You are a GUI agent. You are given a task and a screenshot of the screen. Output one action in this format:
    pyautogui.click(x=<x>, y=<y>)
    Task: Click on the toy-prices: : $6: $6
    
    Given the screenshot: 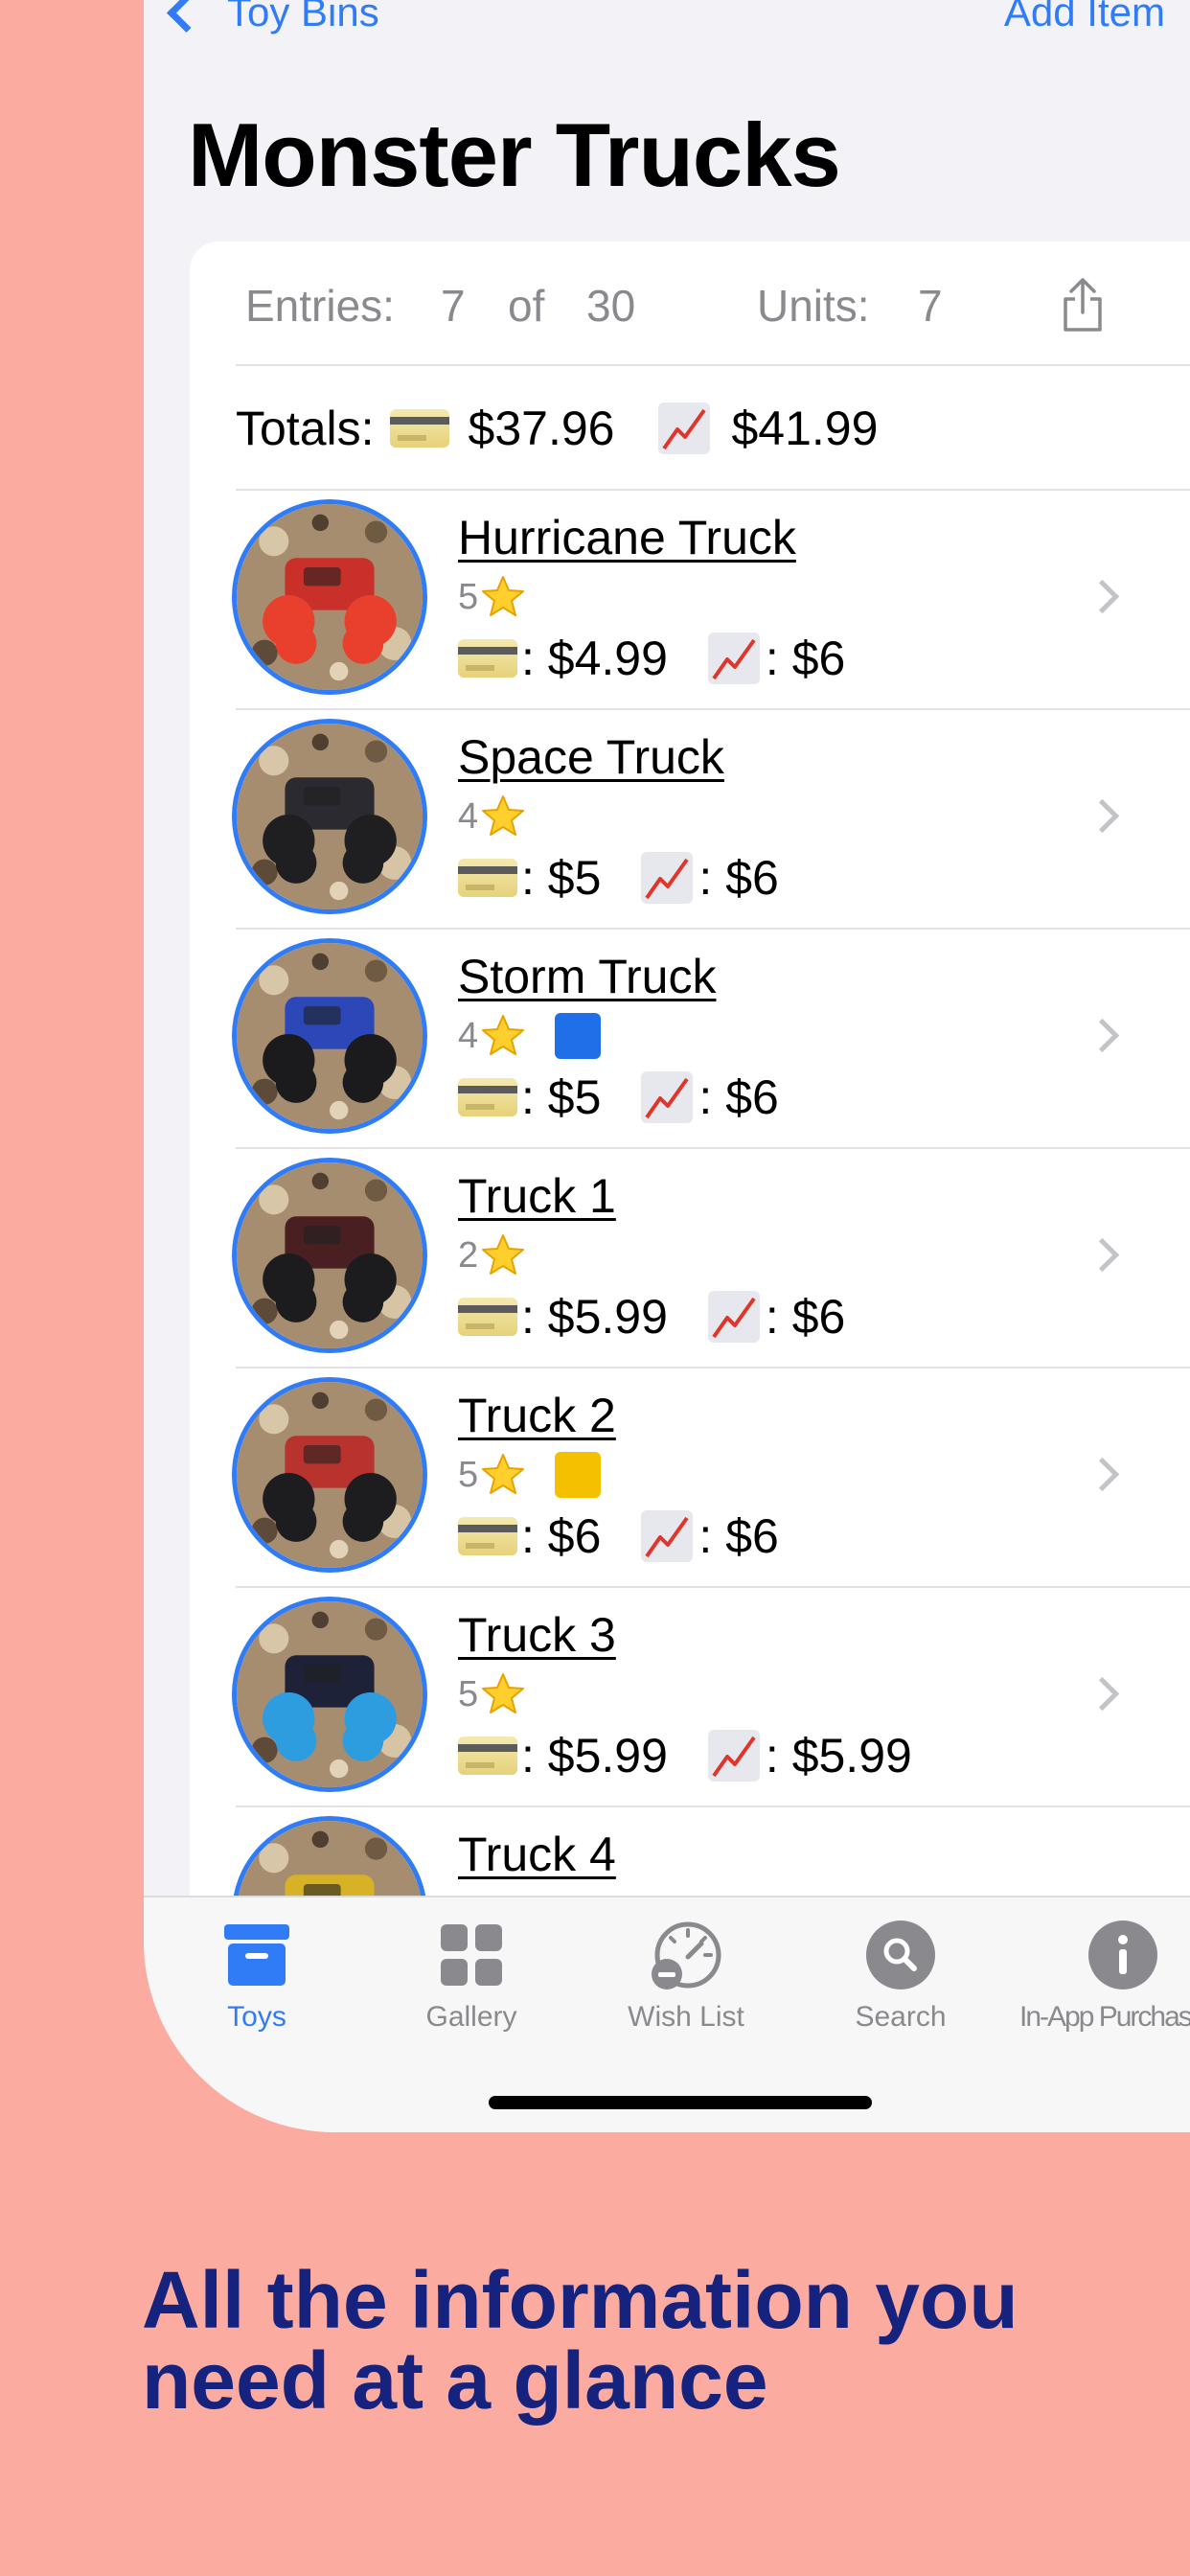 What is the action you would take?
    pyautogui.click(x=619, y=1536)
    